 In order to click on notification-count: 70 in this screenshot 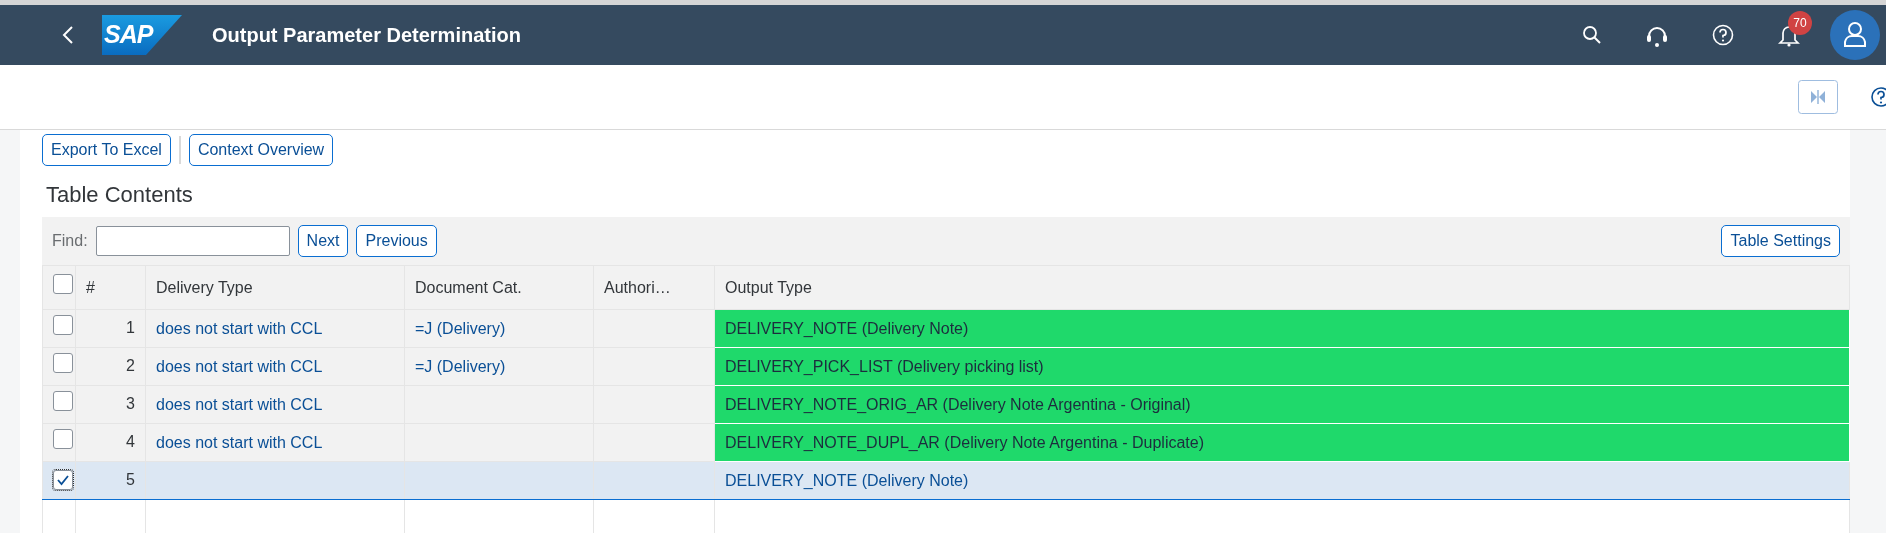, I will do `click(1800, 22)`.